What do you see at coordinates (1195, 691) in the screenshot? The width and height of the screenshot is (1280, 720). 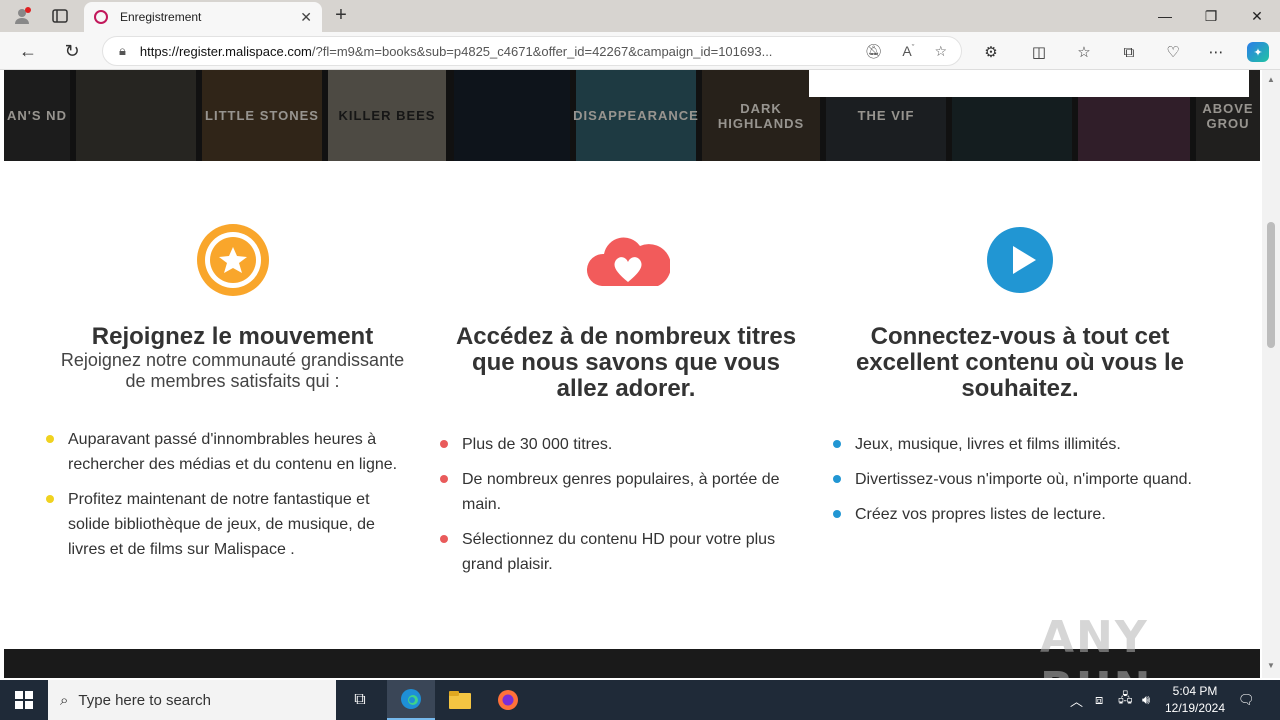 I see `clock-time: 5:04 PM` at bounding box center [1195, 691].